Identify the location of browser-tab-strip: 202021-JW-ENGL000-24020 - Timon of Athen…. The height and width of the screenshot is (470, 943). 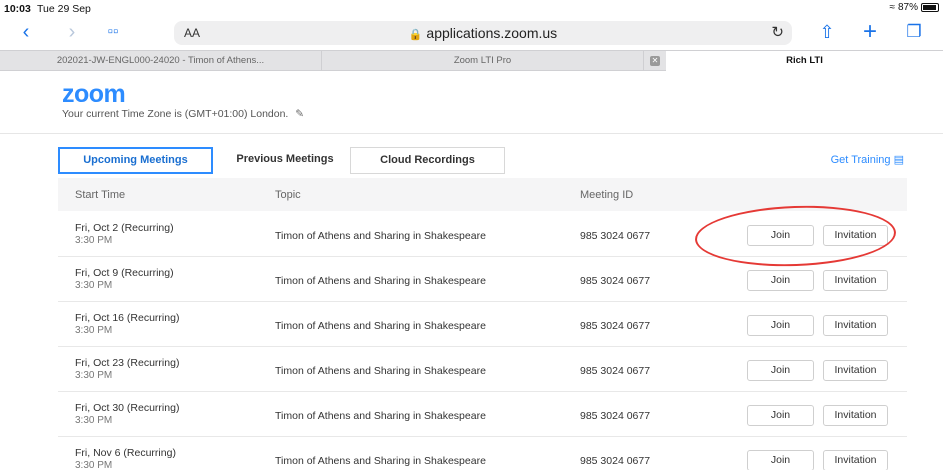
(471, 60).